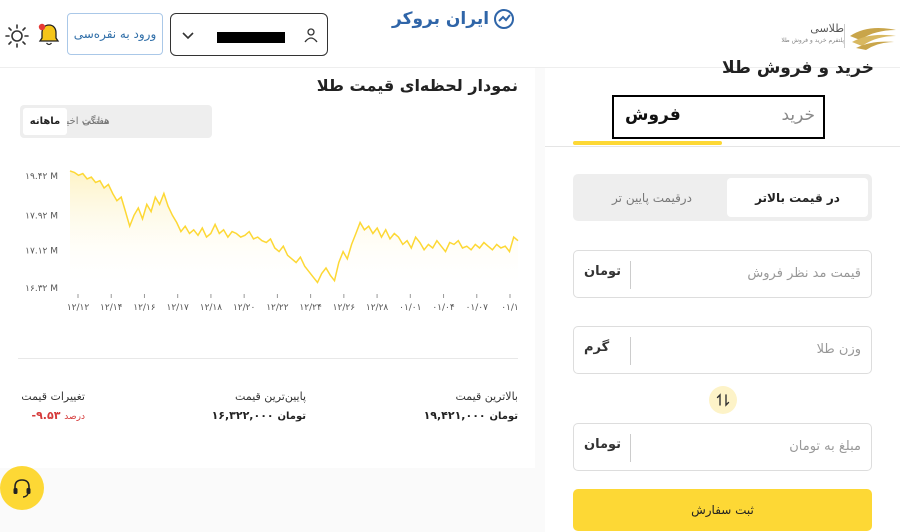 The width and height of the screenshot is (900, 532). Describe the element at coordinates (41, 217) in the screenshot. I see `y-tick-label: ۱۷.۹۲ M` at that location.